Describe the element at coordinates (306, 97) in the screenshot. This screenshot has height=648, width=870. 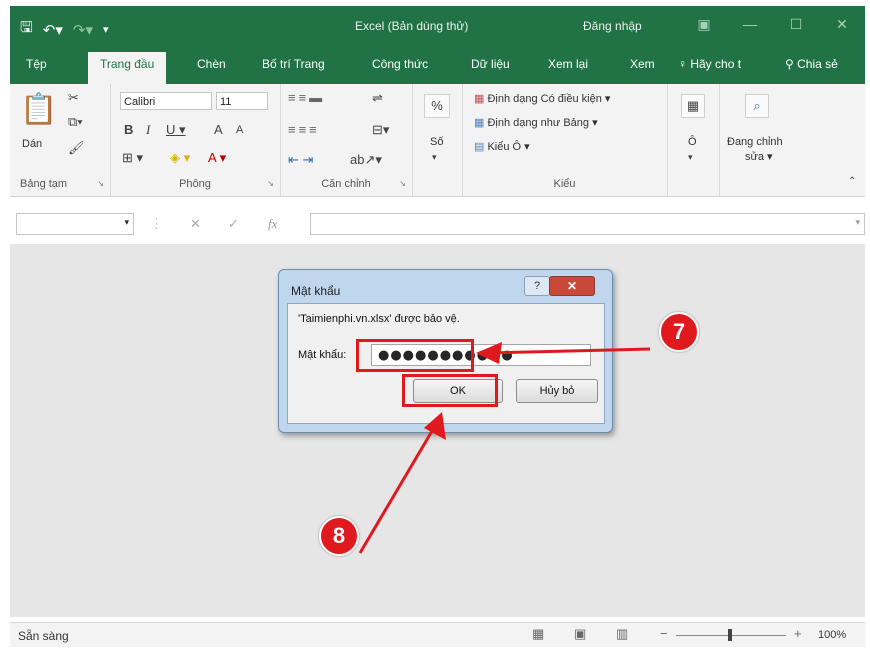
I see `vertical-align-icons: ≡≡▬` at that location.